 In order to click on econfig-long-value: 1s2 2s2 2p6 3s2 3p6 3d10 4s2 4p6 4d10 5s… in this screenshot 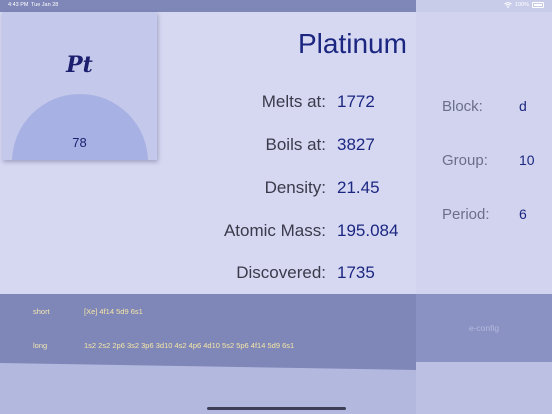, I will do `click(189, 345)`.